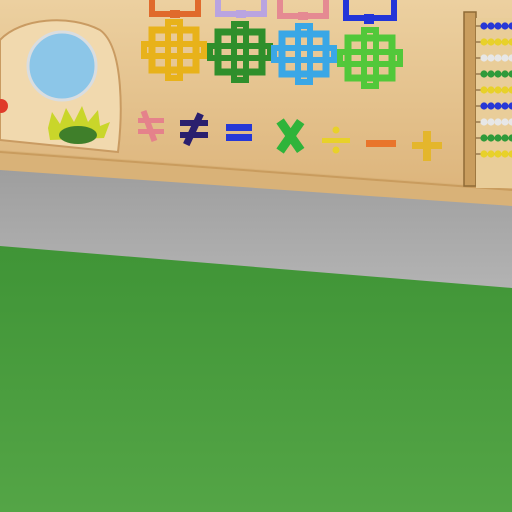 This screenshot has width=512, height=512. Describe the element at coordinates (381, 143) in the screenshot. I see `minus-orange-icon` at that location.